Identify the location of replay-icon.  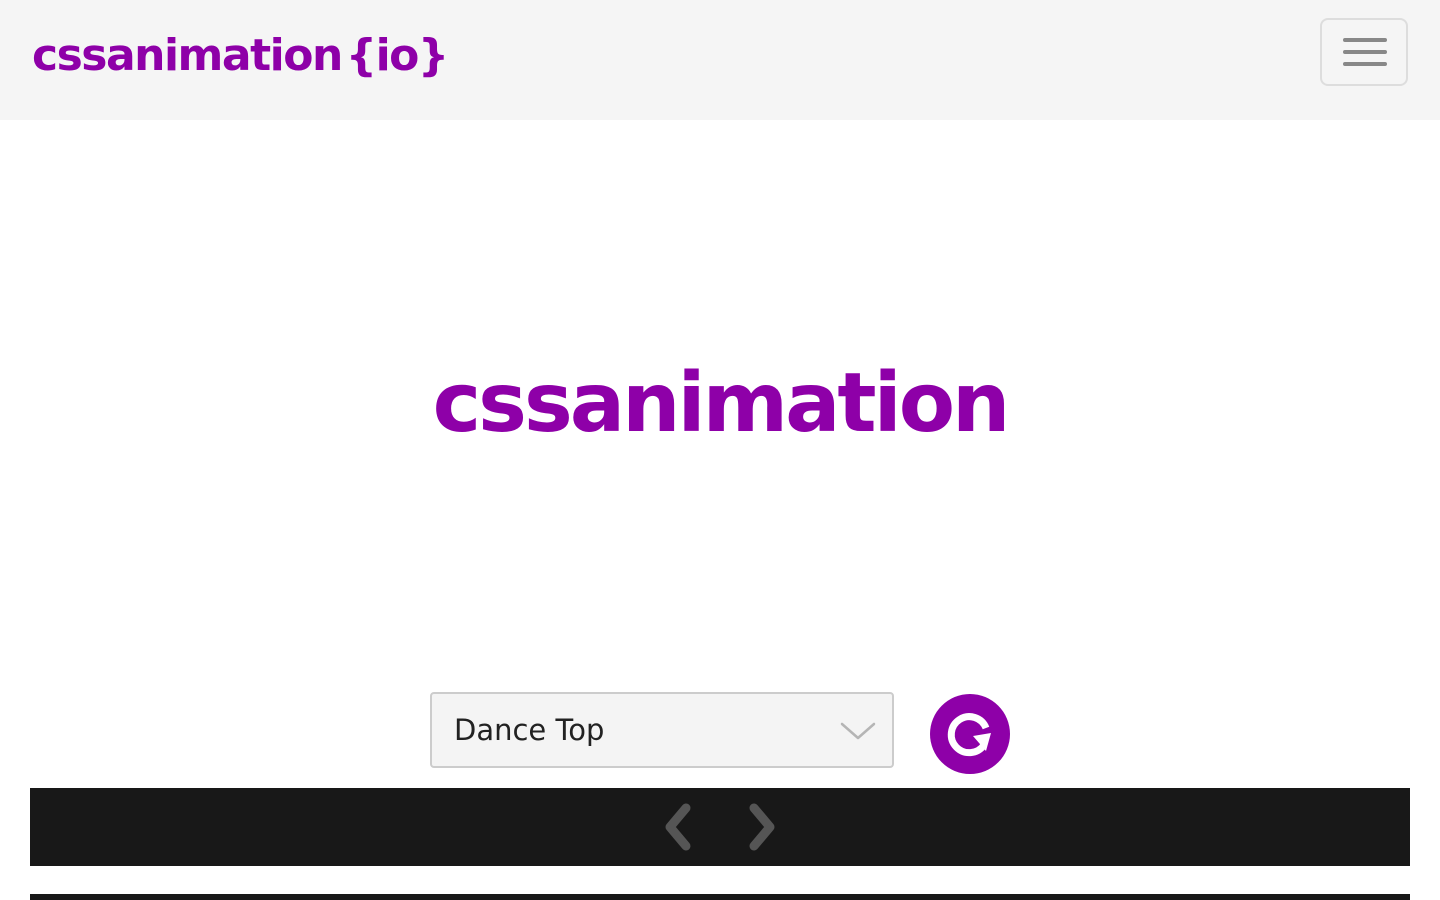
(969, 735).